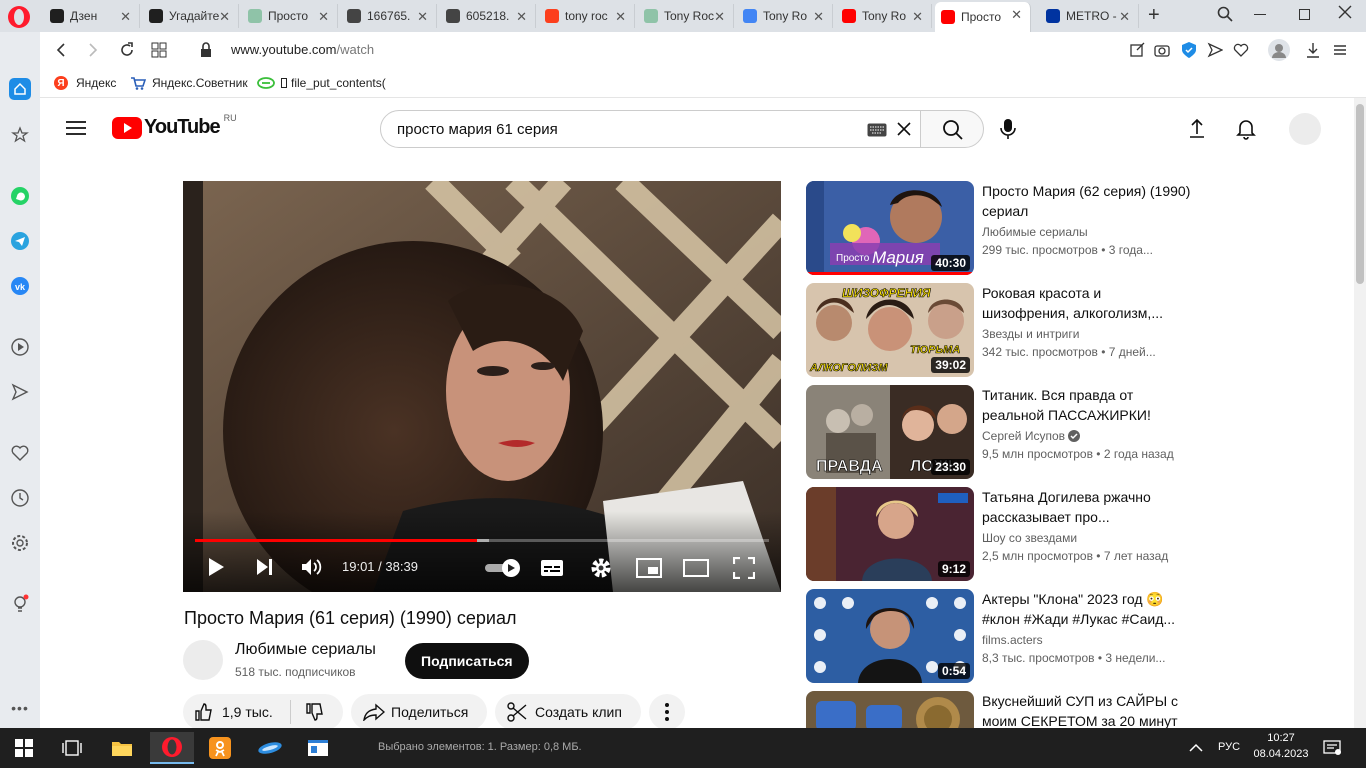  What do you see at coordinates (904, 129) in the screenshot?
I see `clear-search-icon` at bounding box center [904, 129].